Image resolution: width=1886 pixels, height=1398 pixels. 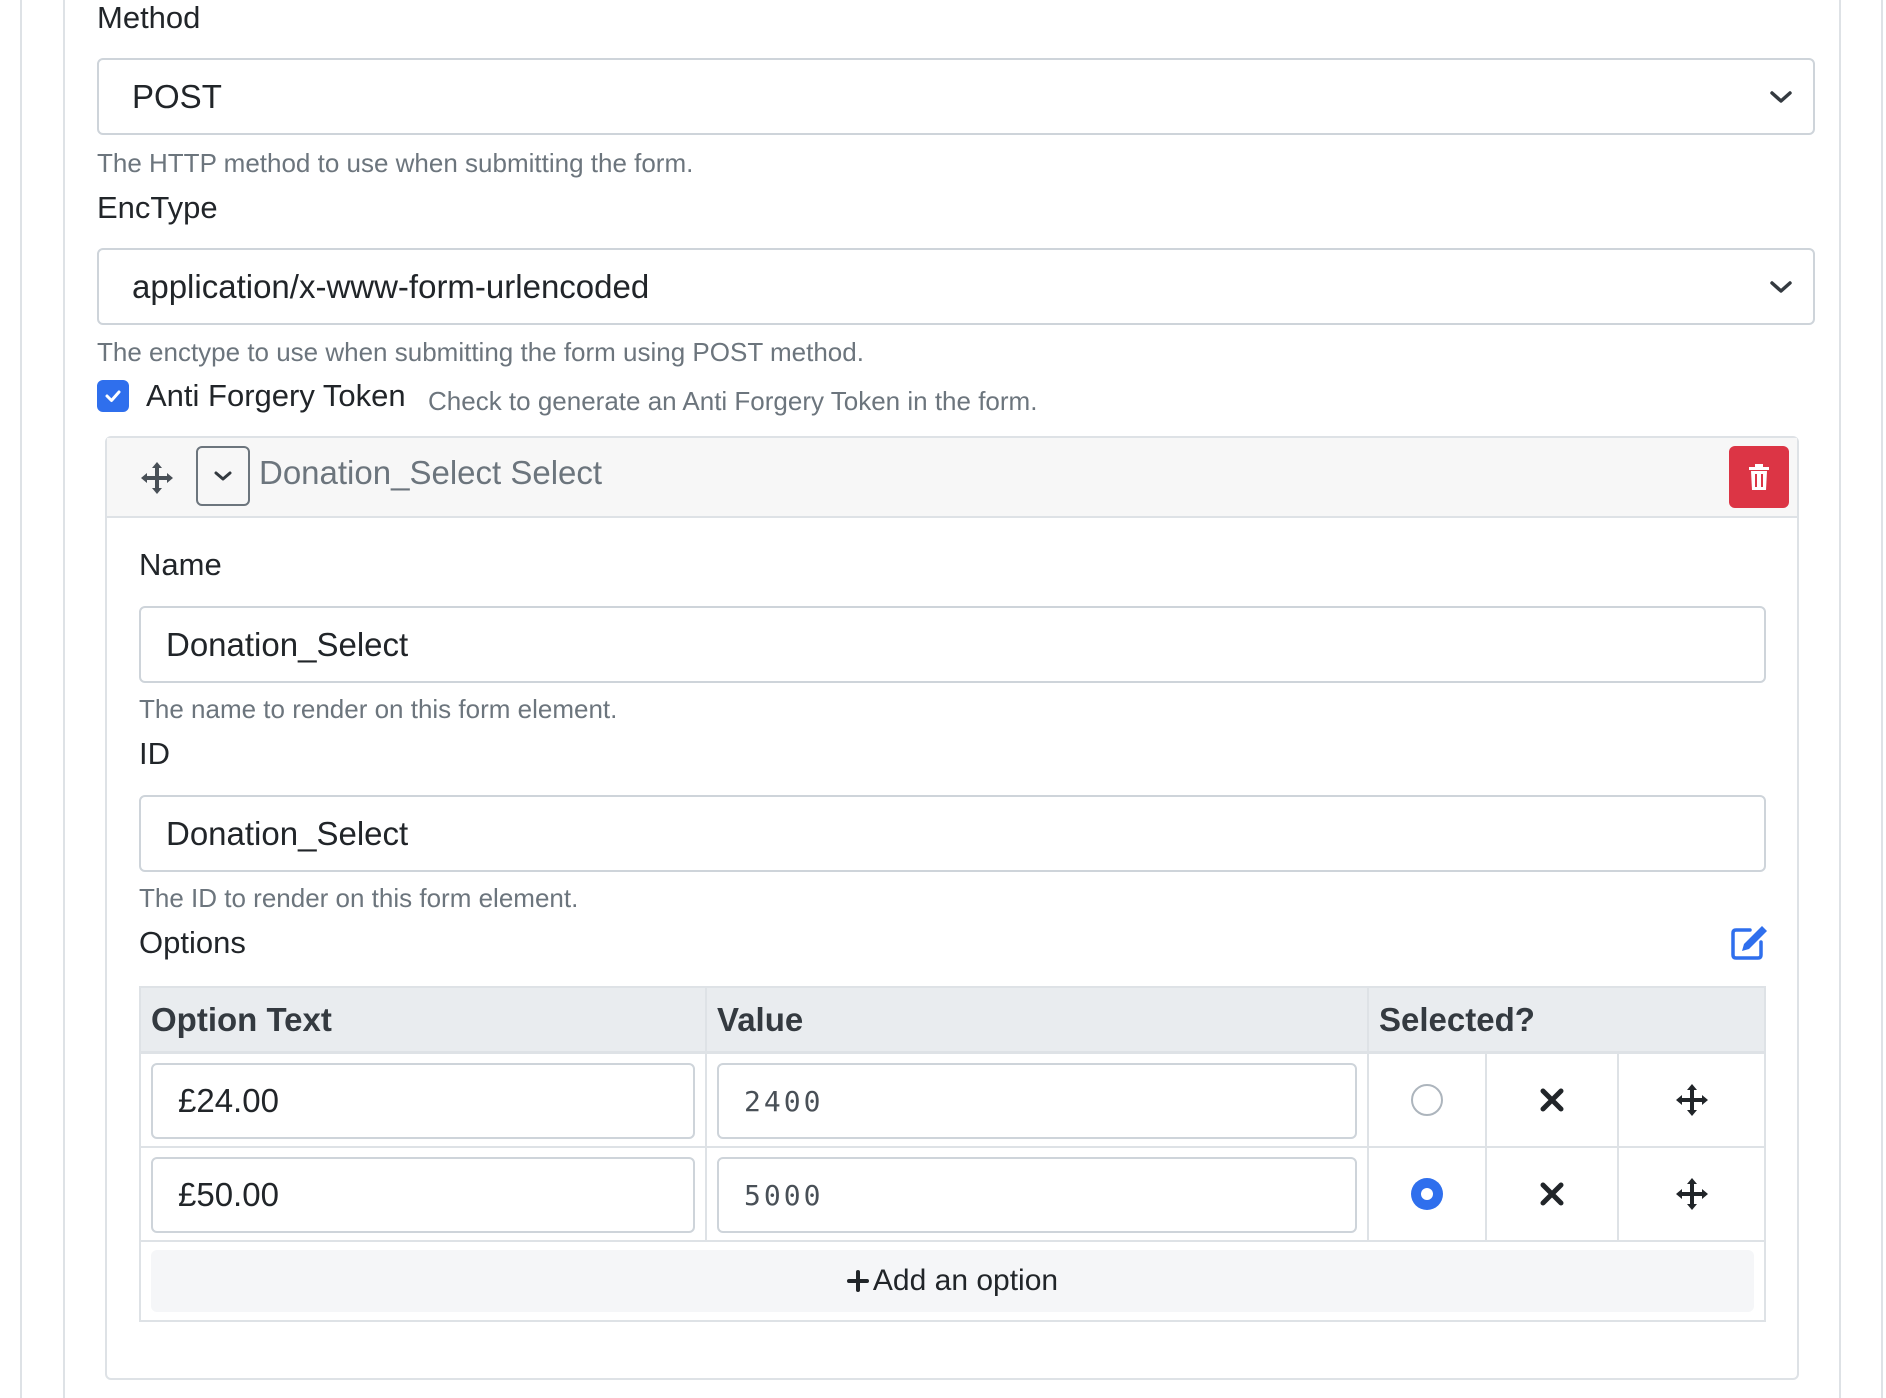 I want to click on option-text-input: £24.00, so click(x=423, y=1101).